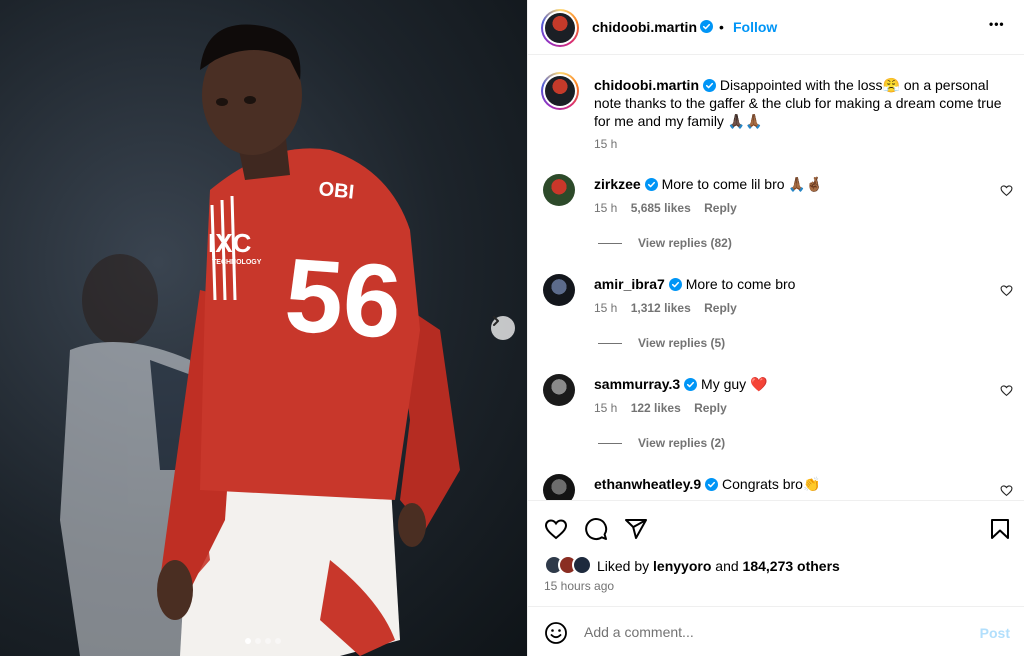 The height and width of the screenshot is (656, 1024). What do you see at coordinates (734, 384) in the screenshot?
I see `comment-text: My guy ❤️` at bounding box center [734, 384].